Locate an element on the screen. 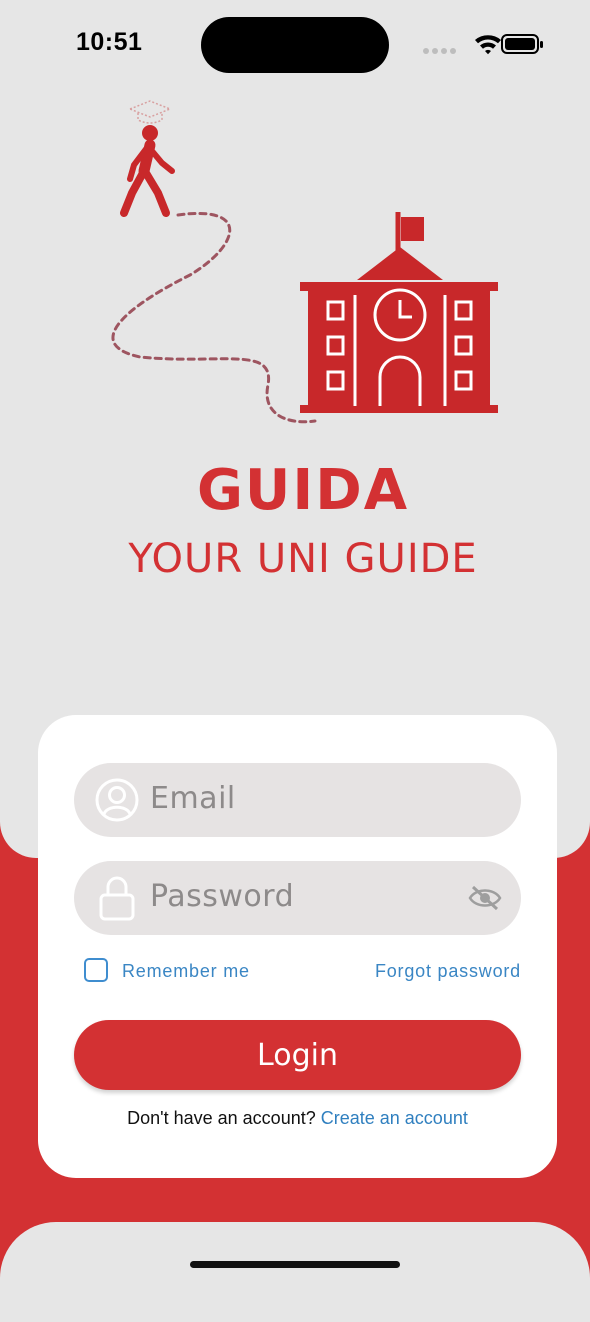  eye-off-icon is located at coordinates (485, 898).